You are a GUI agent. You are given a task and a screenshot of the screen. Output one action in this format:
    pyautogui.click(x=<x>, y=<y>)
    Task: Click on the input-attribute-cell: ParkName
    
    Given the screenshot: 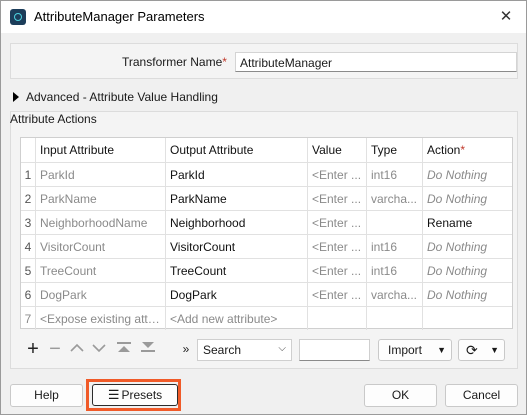 What is the action you would take?
    pyautogui.click(x=101, y=198)
    